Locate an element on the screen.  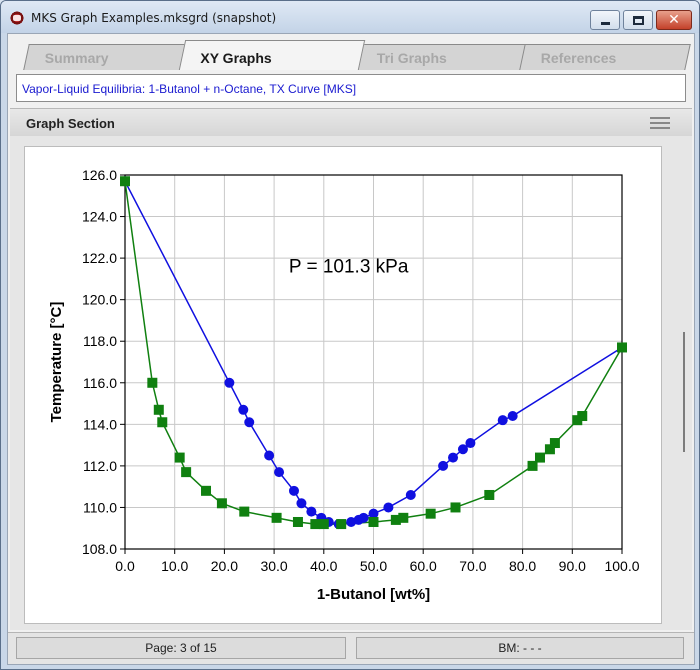
y-tick-label: 108.0 is located at coordinates (99, 549).